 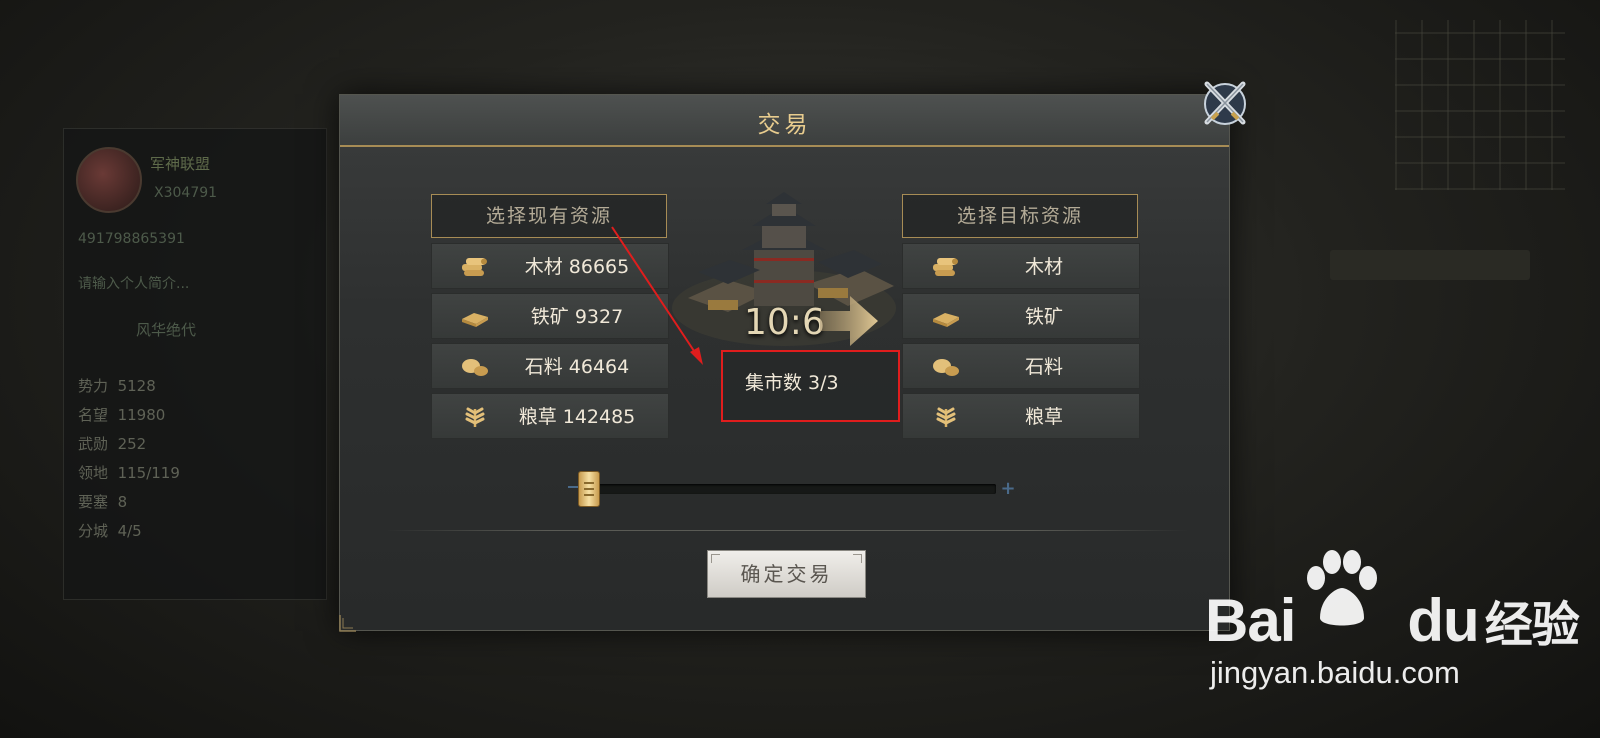 What do you see at coordinates (577, 417) in the screenshot?
I see `left-resource-label: 粮草 142485` at bounding box center [577, 417].